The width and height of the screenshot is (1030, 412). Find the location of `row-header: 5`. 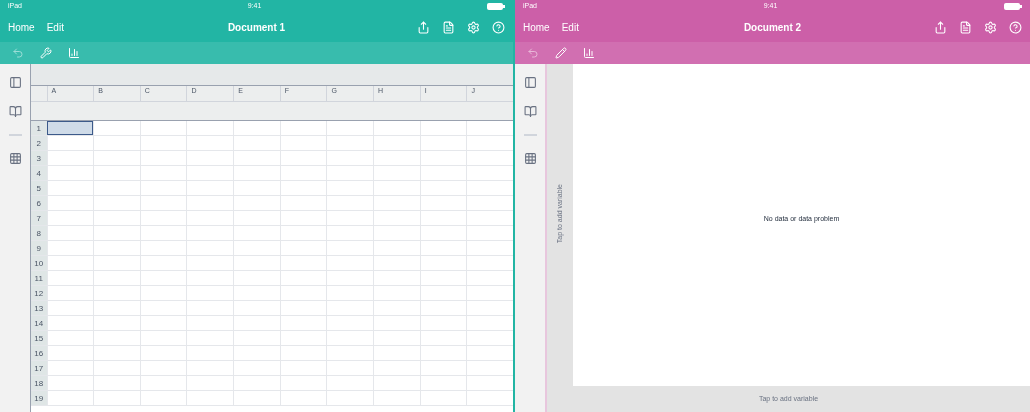

row-header: 5 is located at coordinates (39, 188).